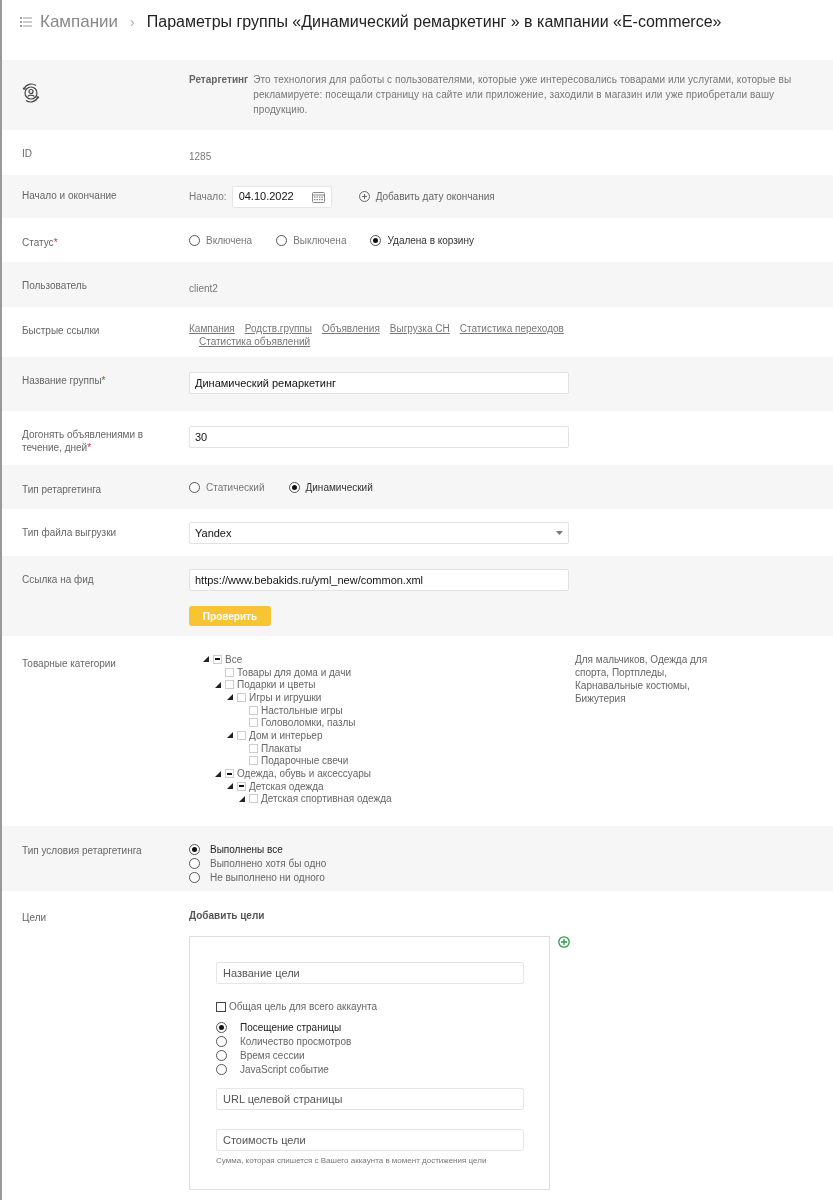 Image resolution: width=833 pixels, height=1200 pixels. What do you see at coordinates (62, 489) in the screenshot?
I see `field-label: Тип ретаргетинга` at bounding box center [62, 489].